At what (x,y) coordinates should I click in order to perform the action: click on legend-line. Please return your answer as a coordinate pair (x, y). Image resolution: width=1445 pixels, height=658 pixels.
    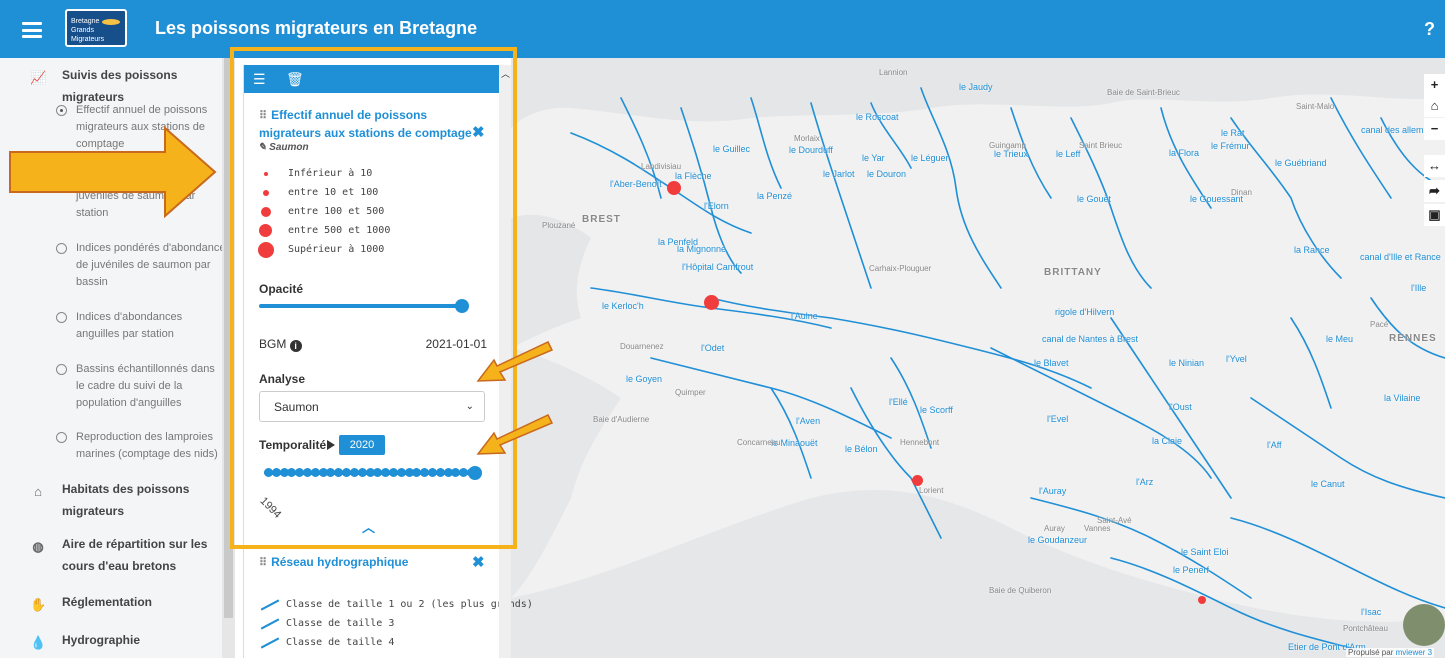
    Looking at the image, I should click on (270, 605).